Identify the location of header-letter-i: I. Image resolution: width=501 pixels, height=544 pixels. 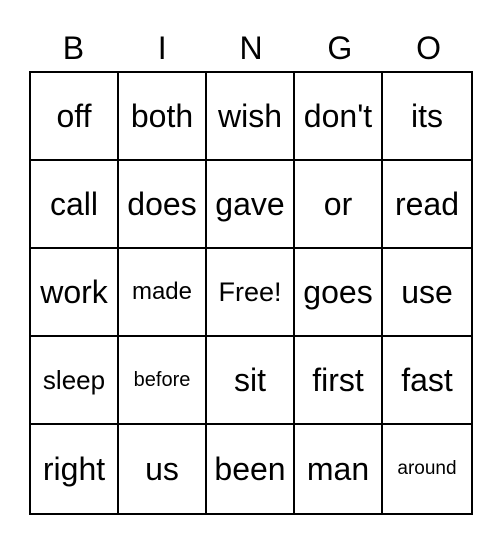
(162, 48).